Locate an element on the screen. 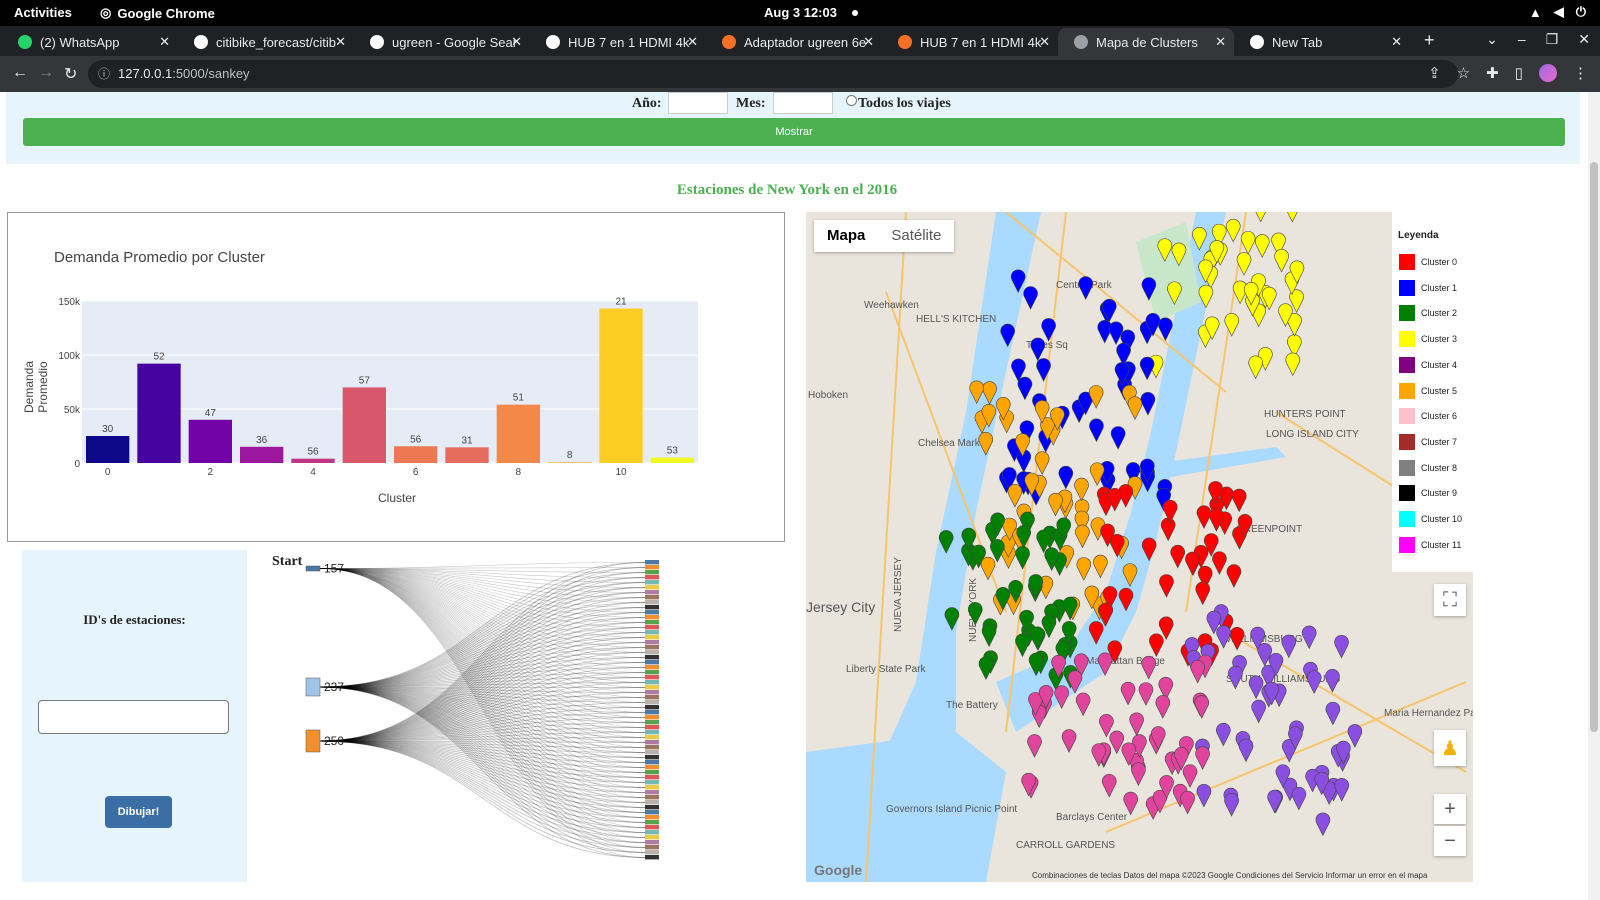  map-type-satellite-button: Satélite is located at coordinates (916, 236).